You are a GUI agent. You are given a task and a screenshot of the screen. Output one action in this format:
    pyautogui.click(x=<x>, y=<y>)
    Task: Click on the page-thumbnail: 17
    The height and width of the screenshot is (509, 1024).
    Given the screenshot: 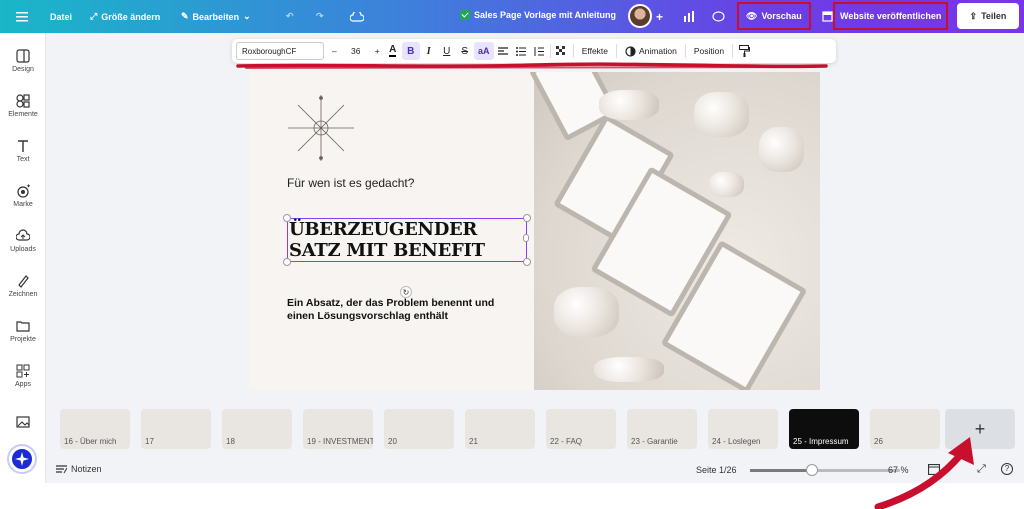 What is the action you would take?
    pyautogui.click(x=176, y=429)
    